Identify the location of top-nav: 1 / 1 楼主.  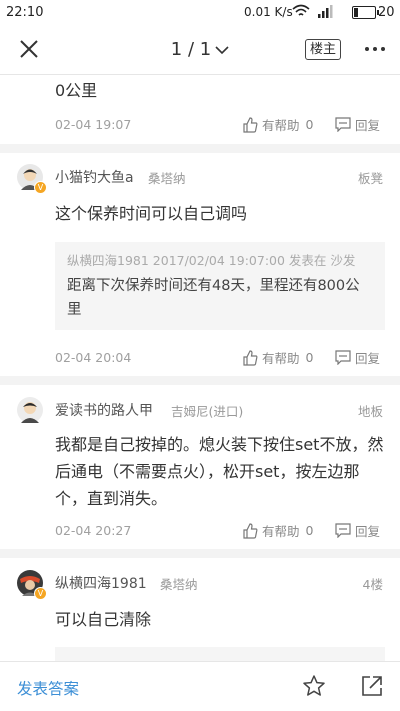
(200, 50).